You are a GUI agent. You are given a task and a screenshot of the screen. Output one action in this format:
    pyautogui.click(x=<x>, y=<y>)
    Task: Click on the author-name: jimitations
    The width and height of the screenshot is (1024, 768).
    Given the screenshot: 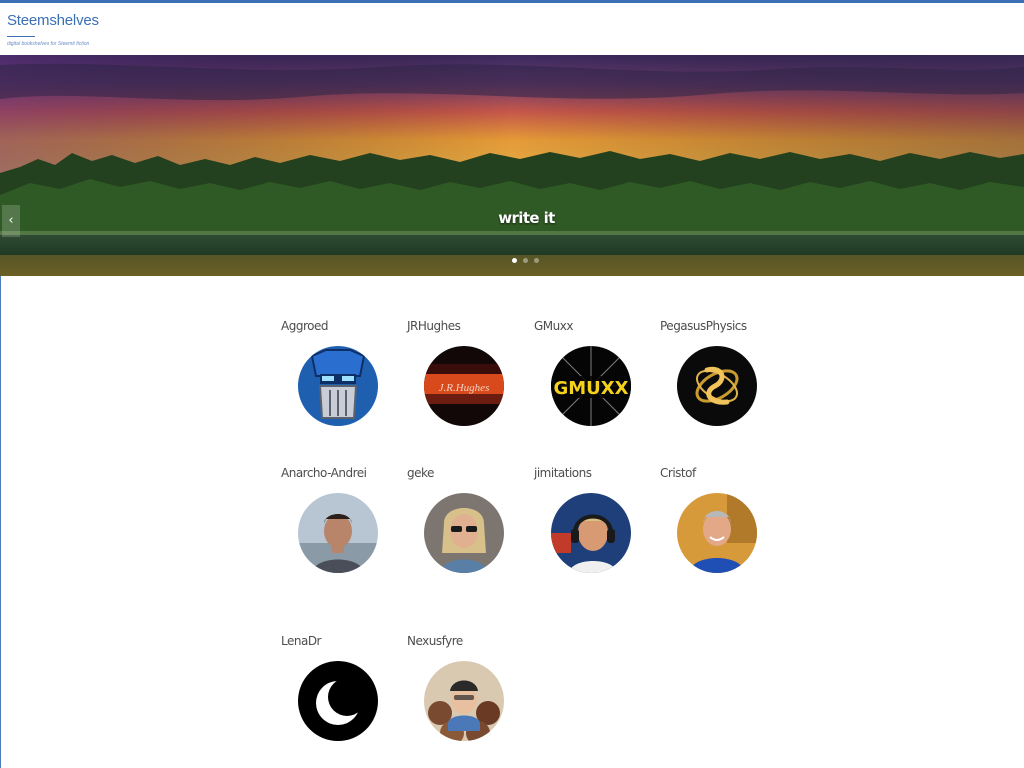 What is the action you would take?
    pyautogui.click(x=563, y=473)
    